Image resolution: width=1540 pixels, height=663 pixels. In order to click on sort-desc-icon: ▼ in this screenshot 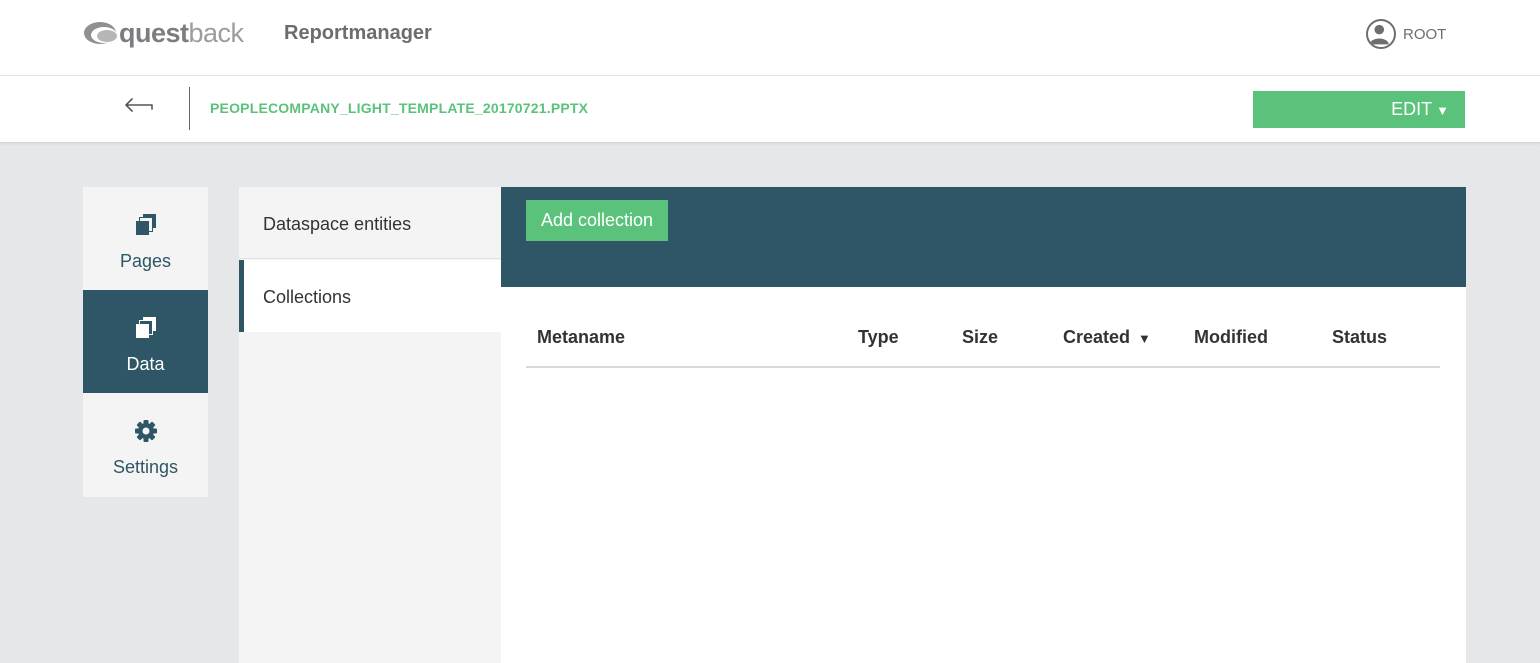, I will do `click(1144, 338)`.